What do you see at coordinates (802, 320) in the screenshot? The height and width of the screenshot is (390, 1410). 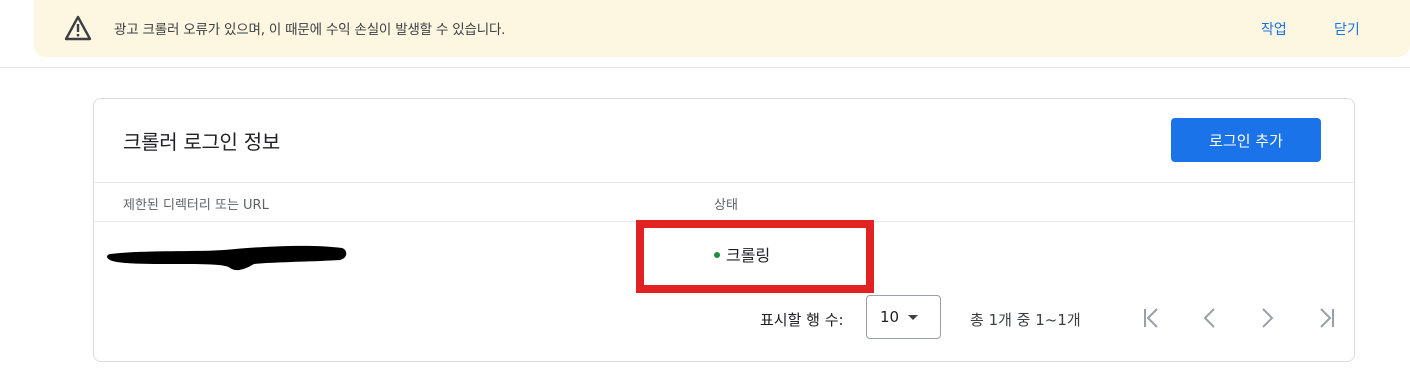 I see `rows-per-page-label: 표시할 행 수:` at bounding box center [802, 320].